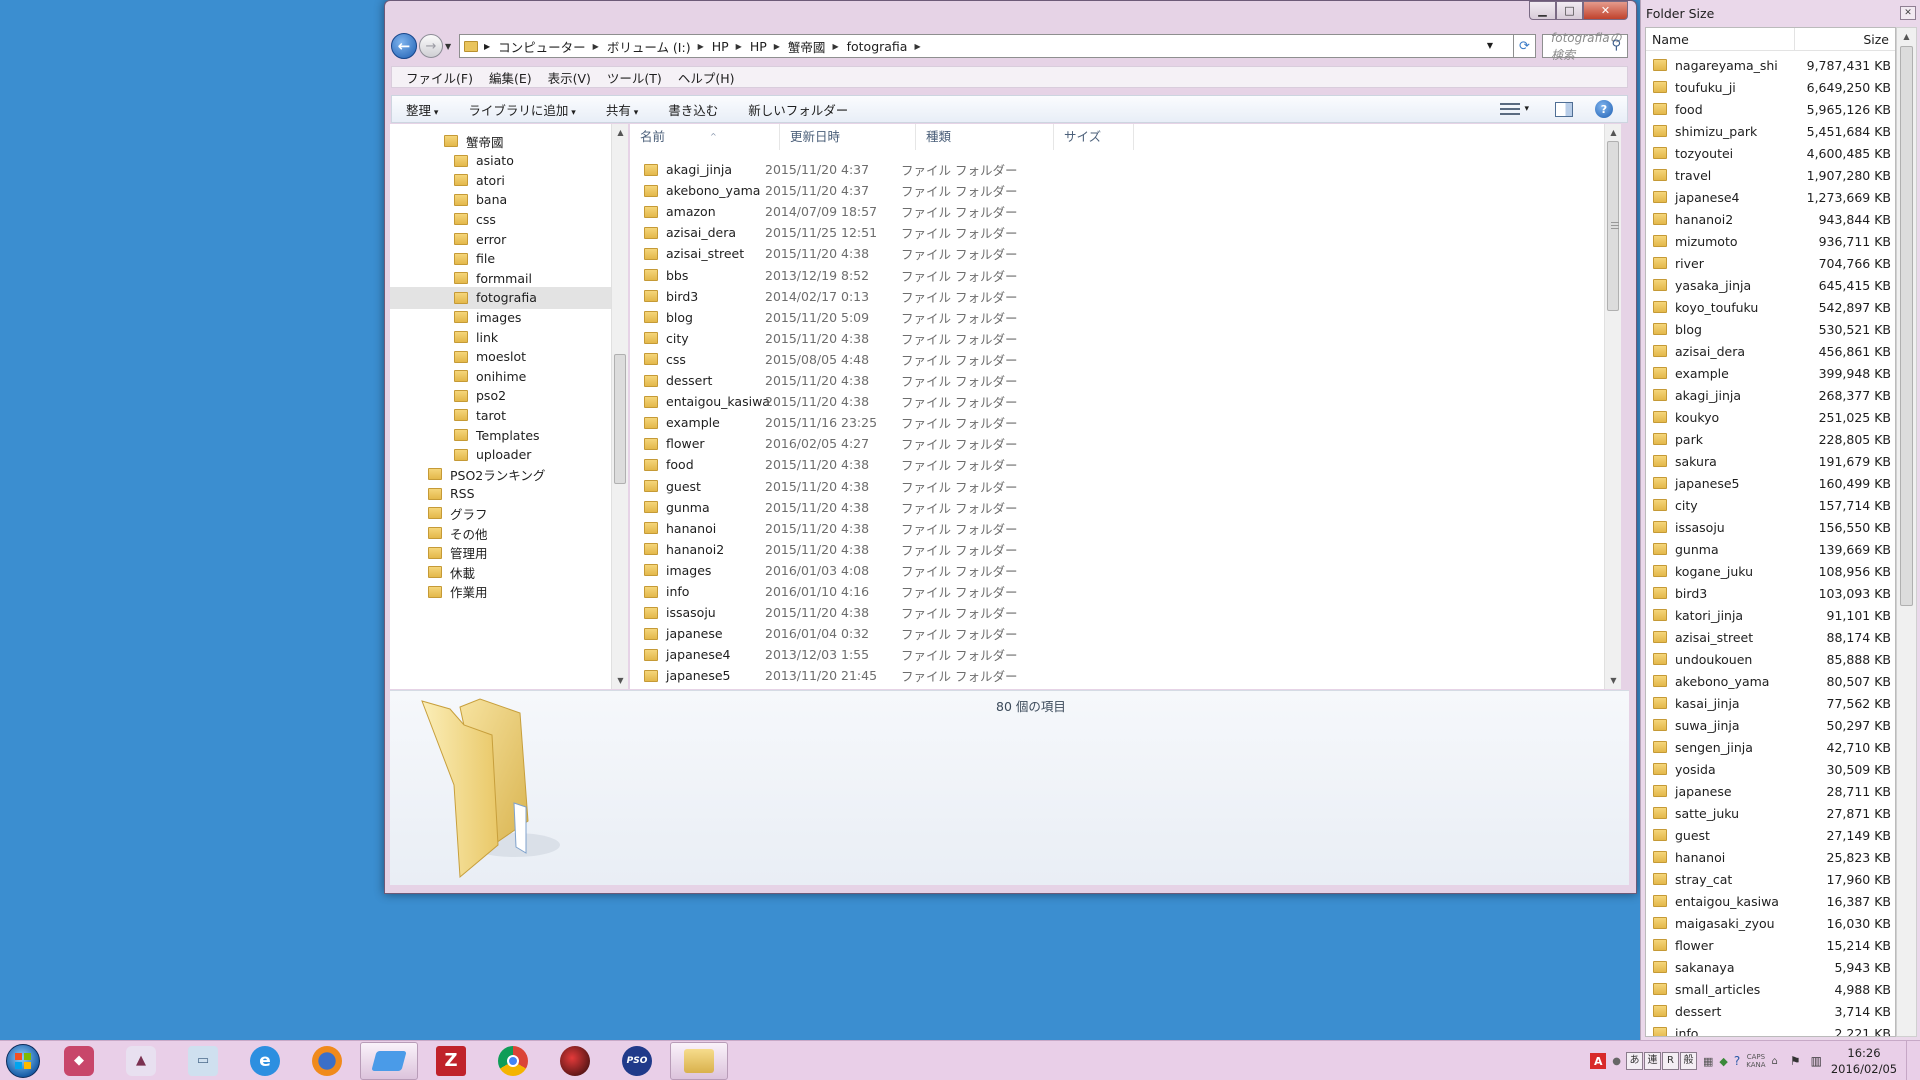  I want to click on folder-size-row: undoukouen 85,888 KB, so click(1770, 659).